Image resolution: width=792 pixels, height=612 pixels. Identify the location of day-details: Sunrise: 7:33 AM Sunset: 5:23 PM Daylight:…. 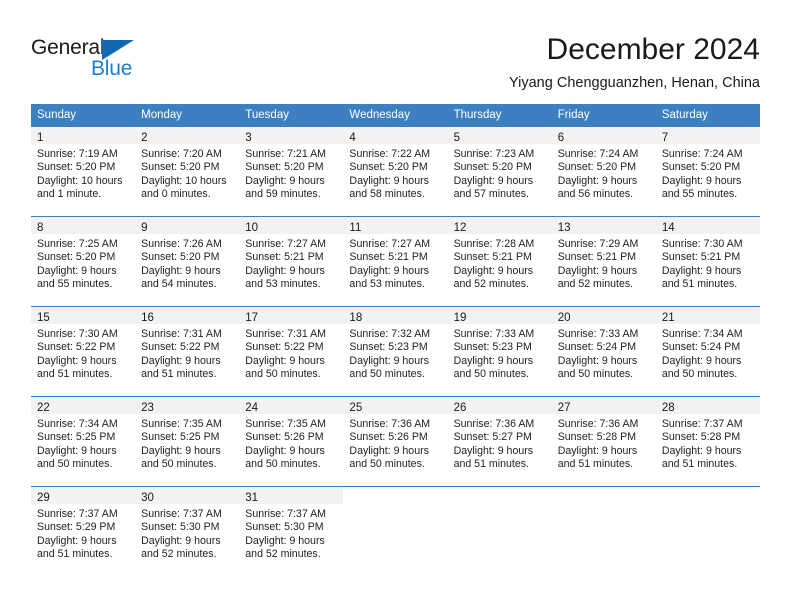
(500, 352).